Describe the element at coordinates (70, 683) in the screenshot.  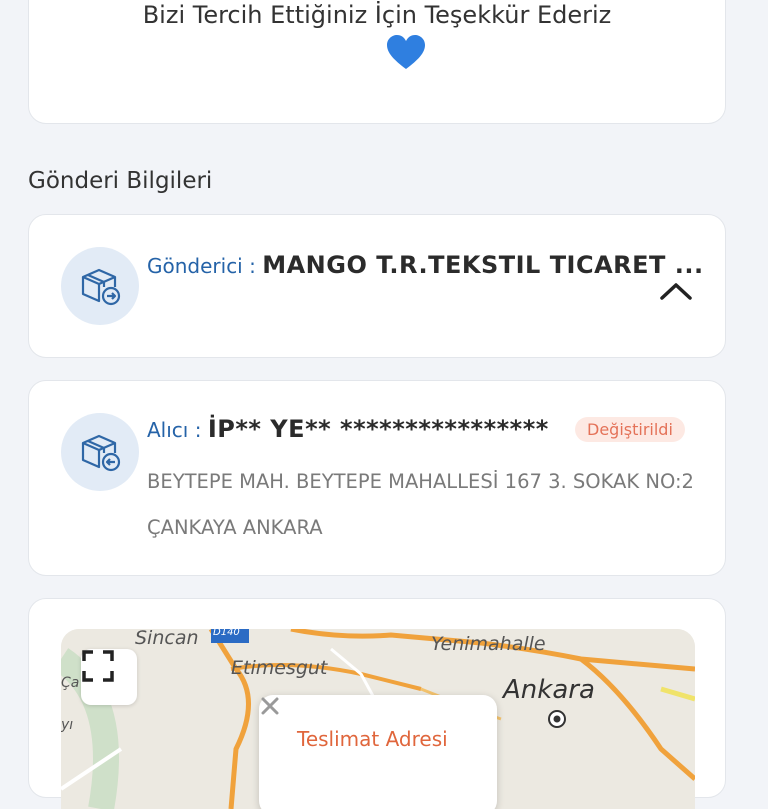
I see `map-label-ca: Ça` at that location.